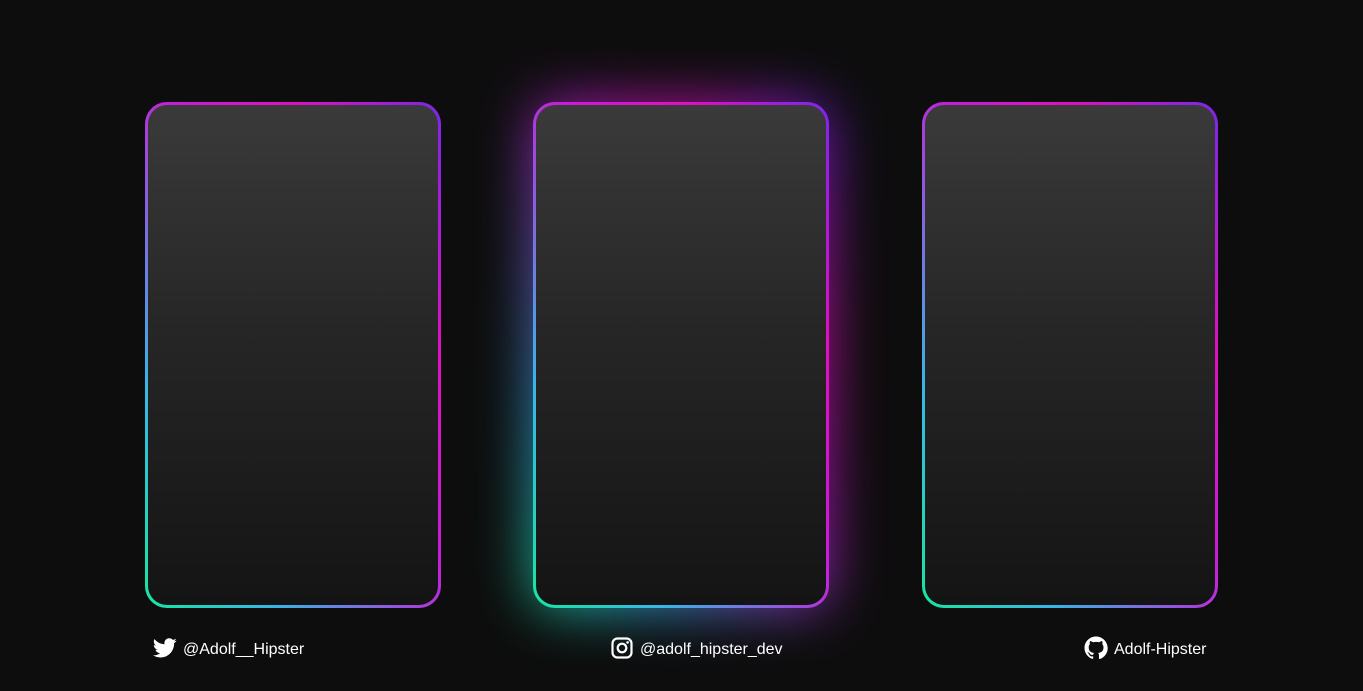 The height and width of the screenshot is (691, 1363). I want to click on github-handle: Adolf-Hipster, so click(1160, 649).